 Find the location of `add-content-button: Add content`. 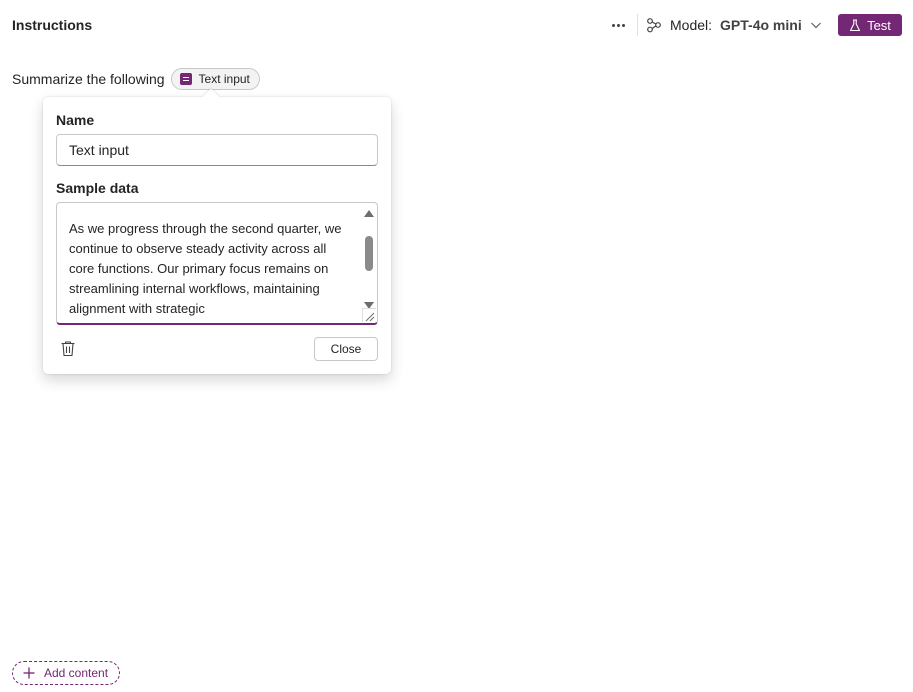

add-content-button: Add content is located at coordinates (66, 673).